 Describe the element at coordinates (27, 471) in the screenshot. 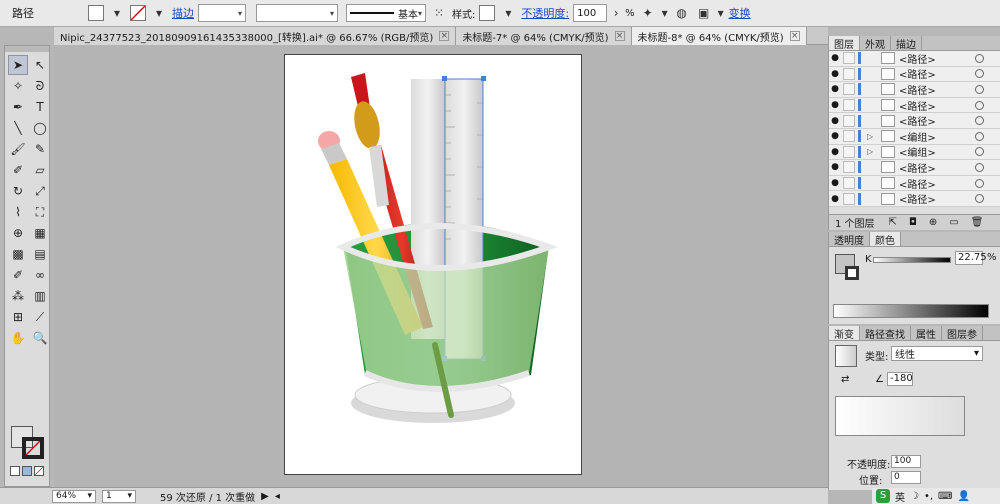

I see `draw-behind-icon` at that location.